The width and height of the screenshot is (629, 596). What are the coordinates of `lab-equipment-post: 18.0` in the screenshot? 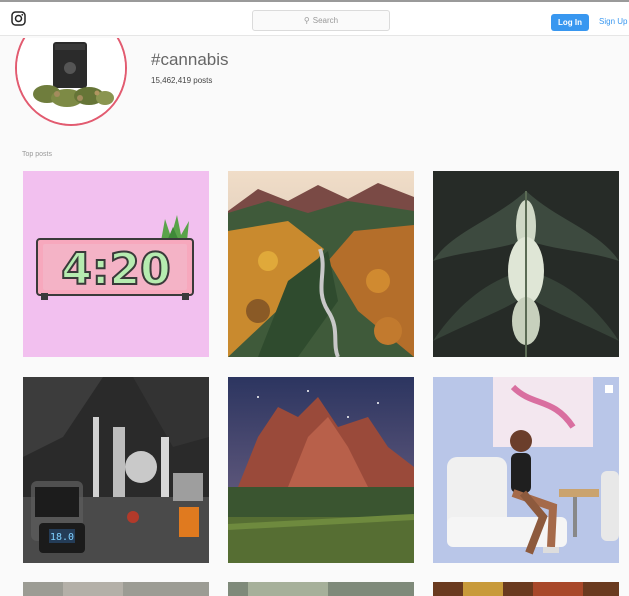 It's located at (116, 470).